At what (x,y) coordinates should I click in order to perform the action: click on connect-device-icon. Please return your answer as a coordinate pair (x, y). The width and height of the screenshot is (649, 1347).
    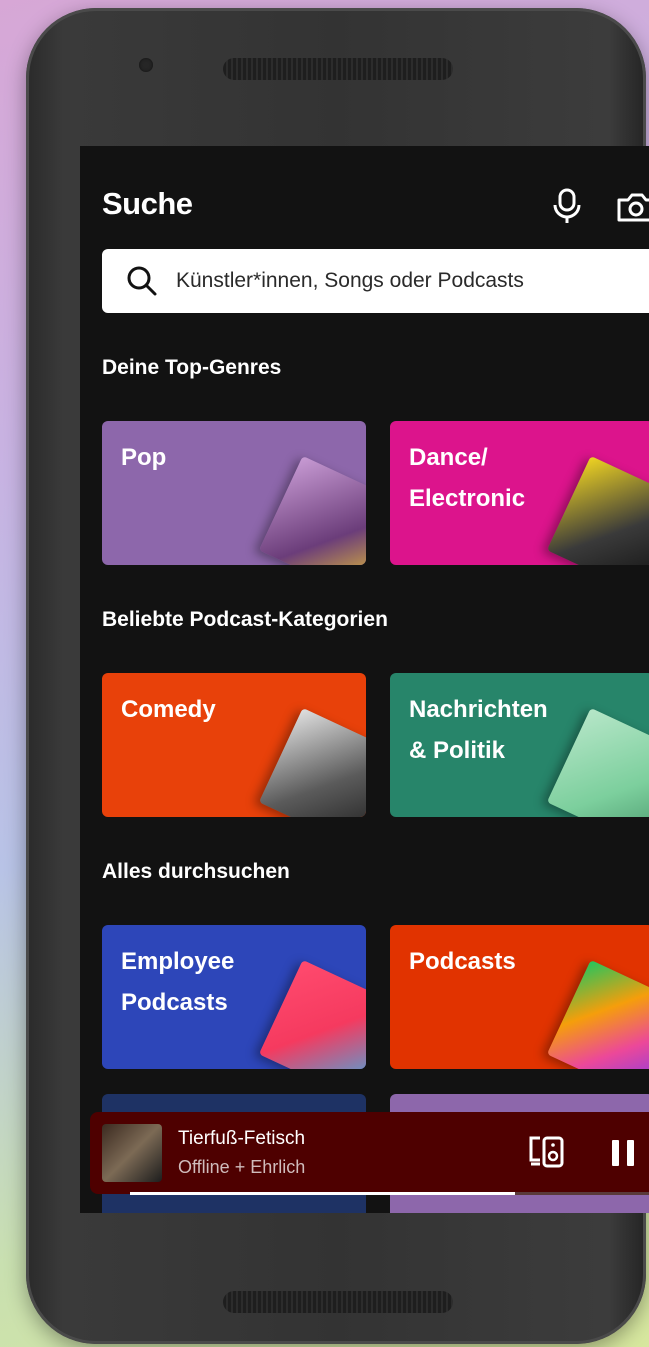
    Looking at the image, I should click on (547, 1151).